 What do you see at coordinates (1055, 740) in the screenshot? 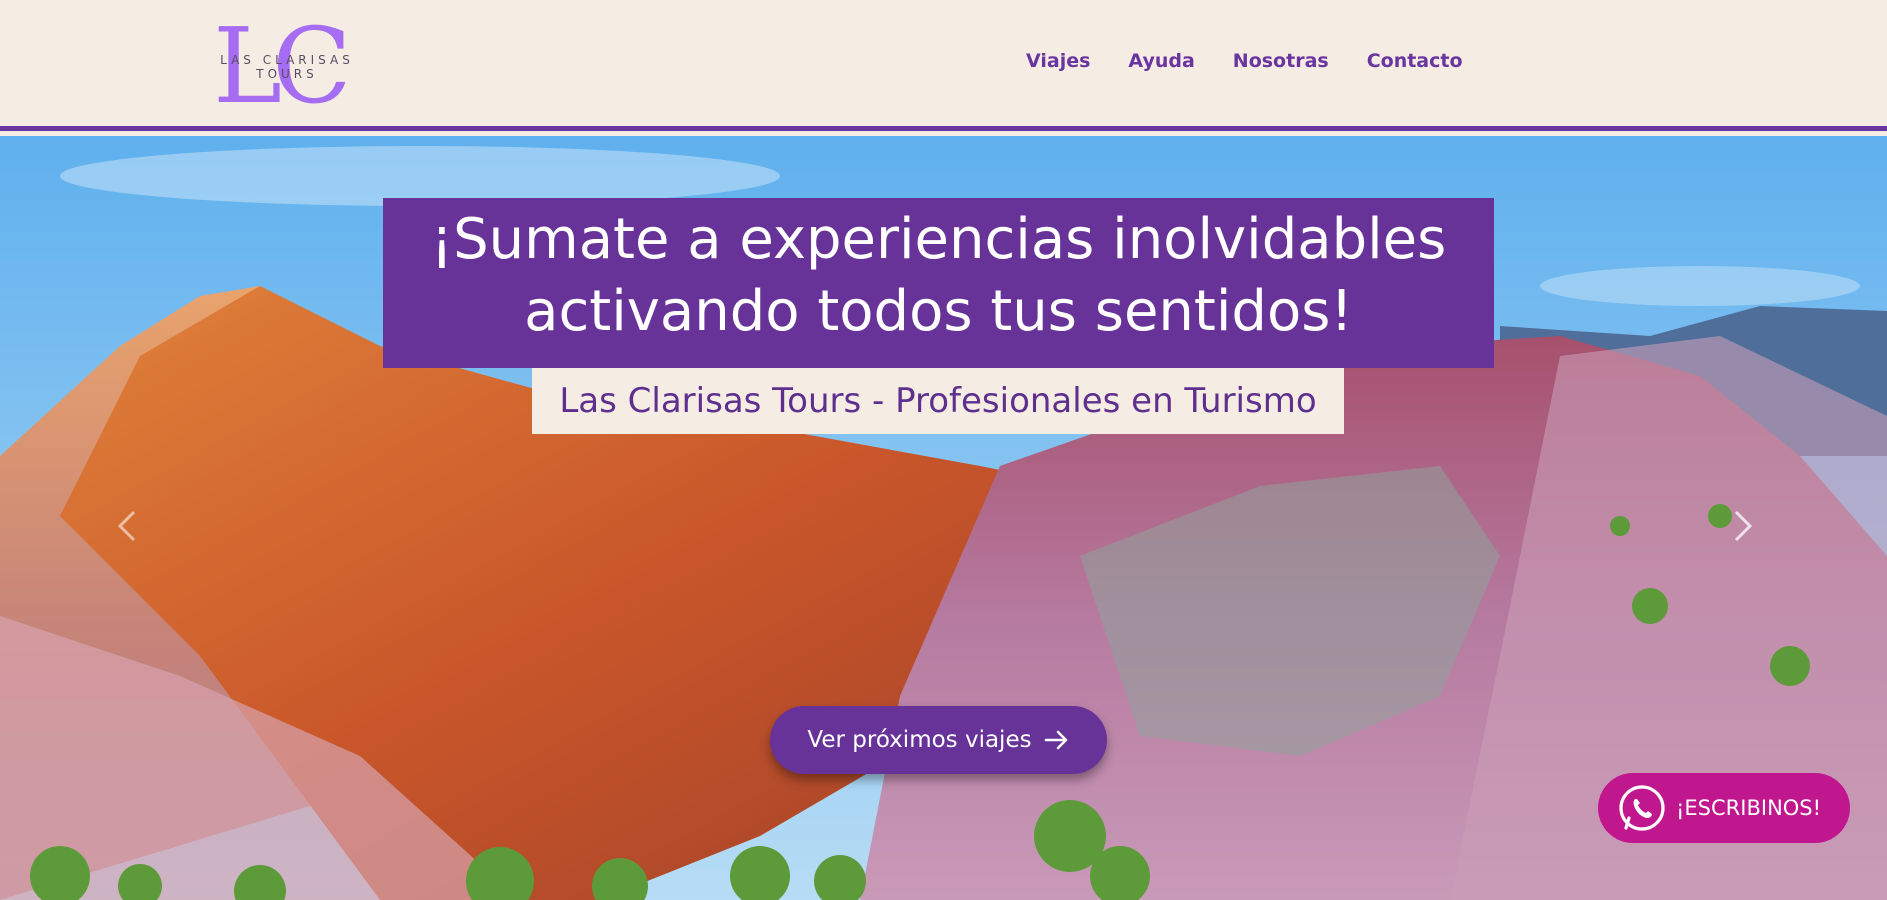
I see `arrow-right-icon` at bounding box center [1055, 740].